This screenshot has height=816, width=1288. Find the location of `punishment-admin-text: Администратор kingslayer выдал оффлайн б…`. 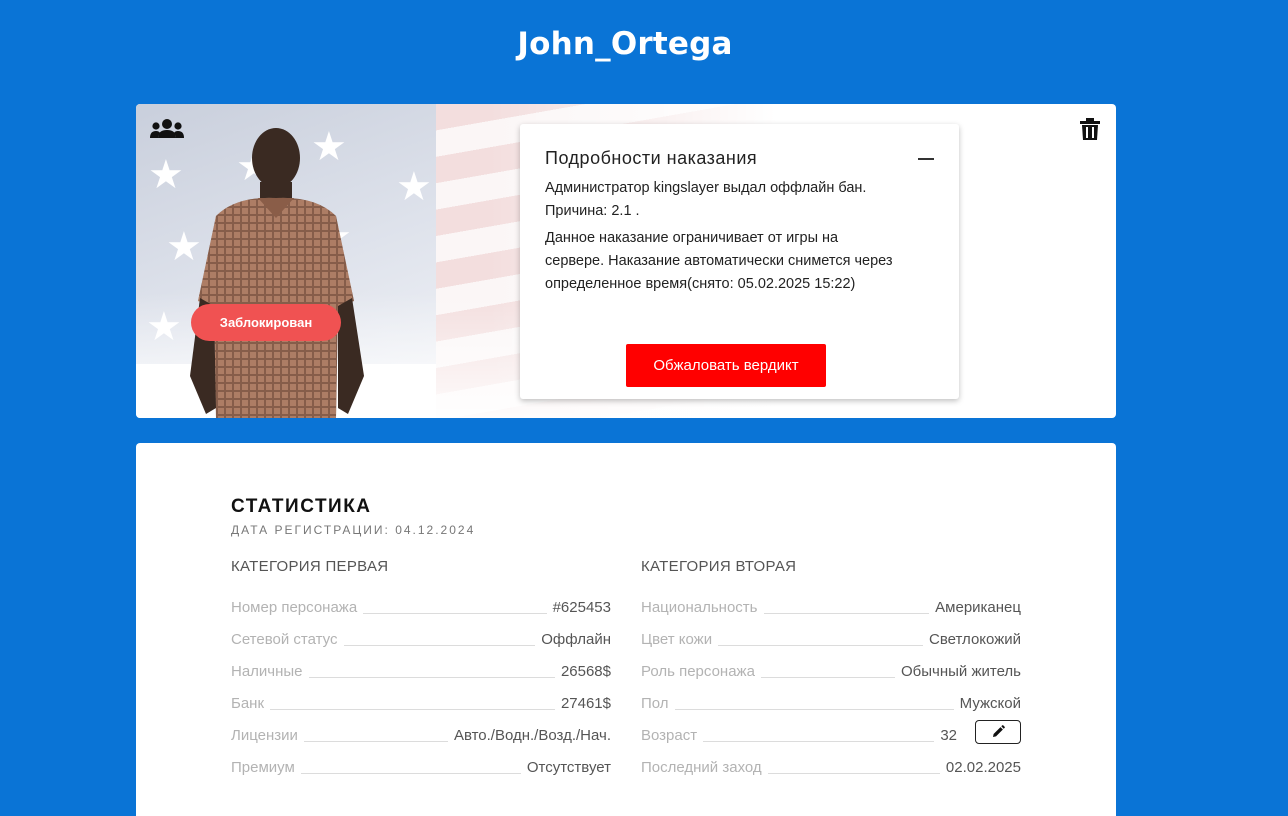

punishment-admin-text: Администратор kingslayer выдал оффлайн б… is located at coordinates (706, 188).